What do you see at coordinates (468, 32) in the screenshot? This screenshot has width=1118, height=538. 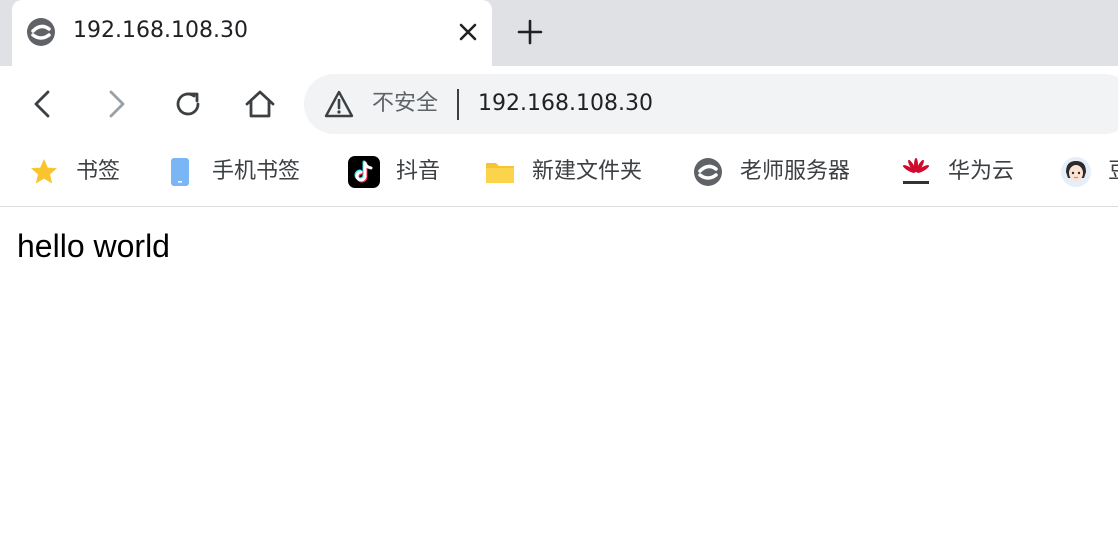 I see `close-tab-icon` at bounding box center [468, 32].